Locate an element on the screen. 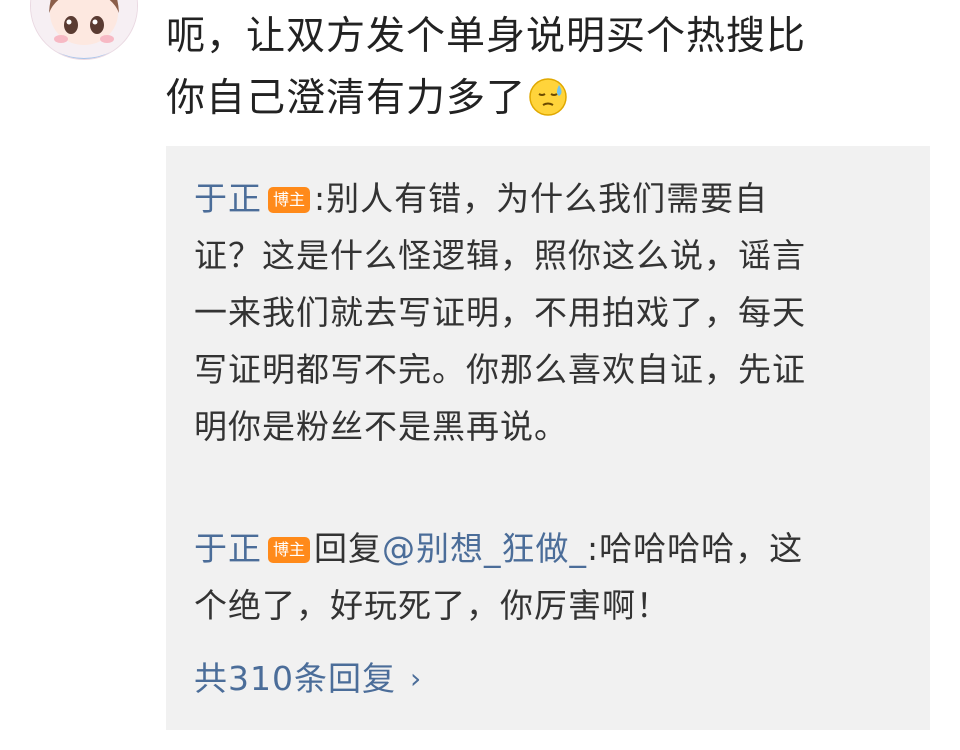 The image size is (960, 750). avatar-illustration is located at coordinates (84, 29).